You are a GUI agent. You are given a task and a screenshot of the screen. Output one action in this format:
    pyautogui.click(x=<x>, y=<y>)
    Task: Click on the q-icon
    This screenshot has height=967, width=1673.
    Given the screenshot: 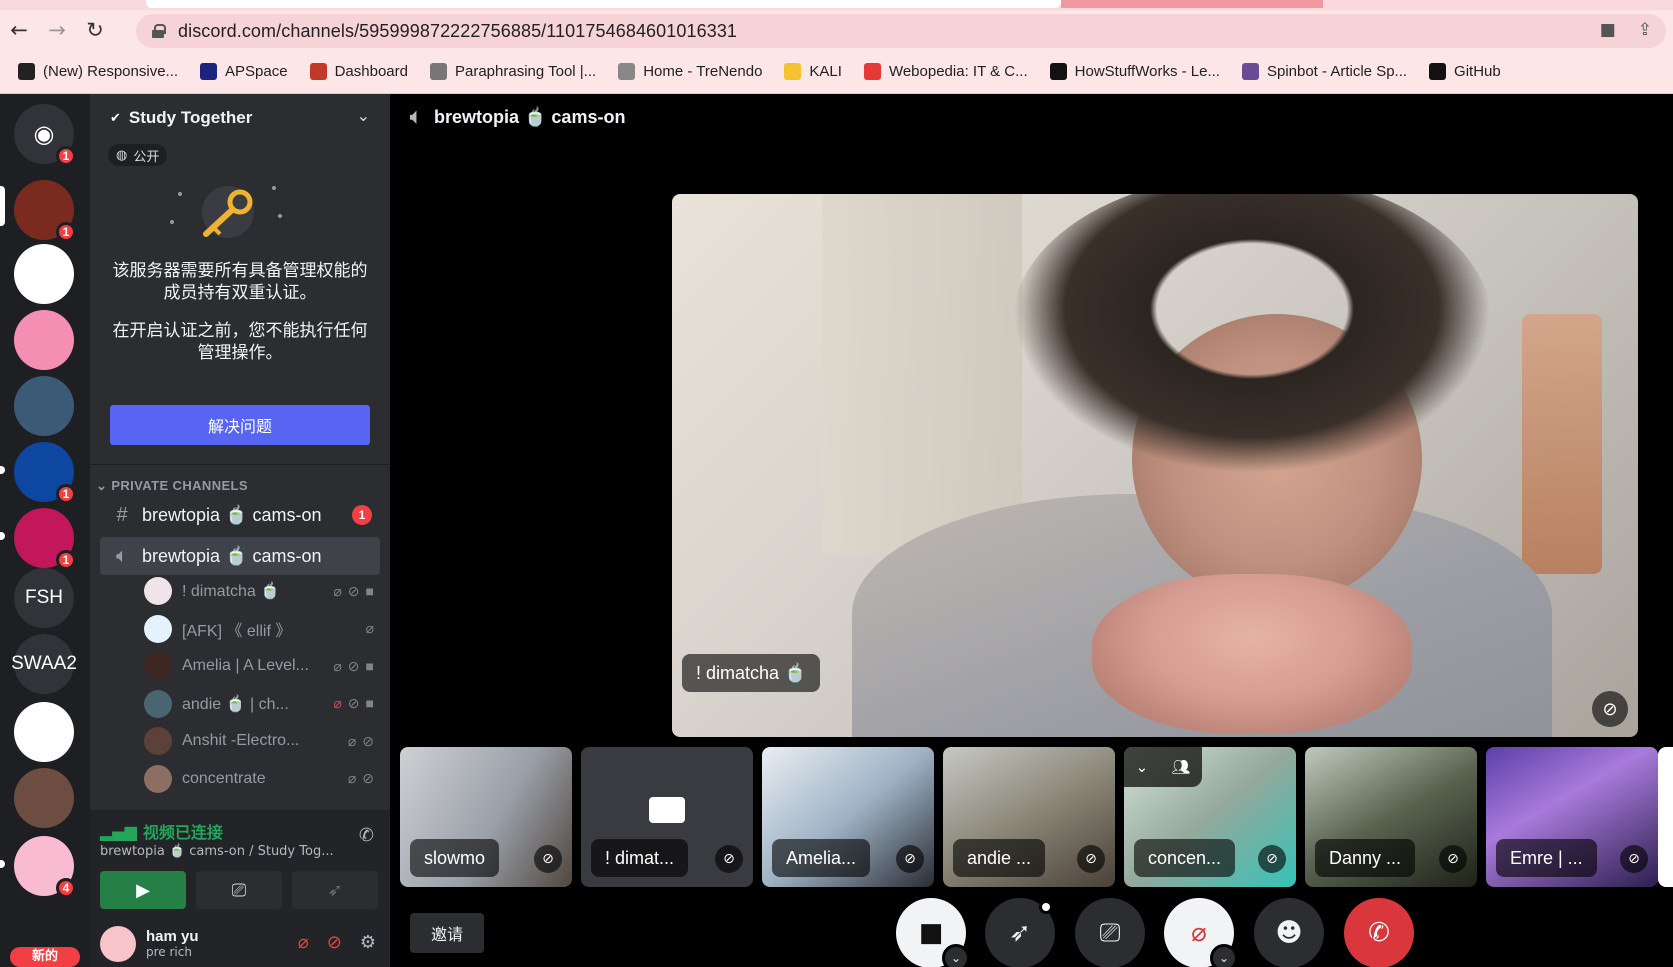 What is the action you would take?
    pyautogui.click(x=872, y=71)
    